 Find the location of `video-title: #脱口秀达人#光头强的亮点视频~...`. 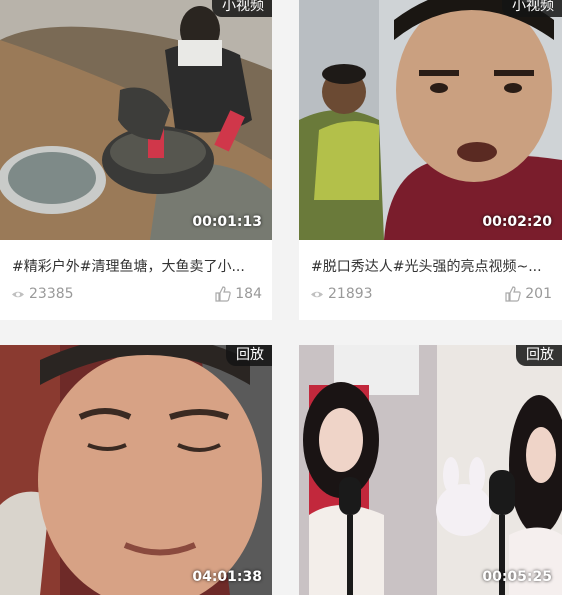

video-title: #脱口秀达人#光头强的亮点视频~... is located at coordinates (430, 266).